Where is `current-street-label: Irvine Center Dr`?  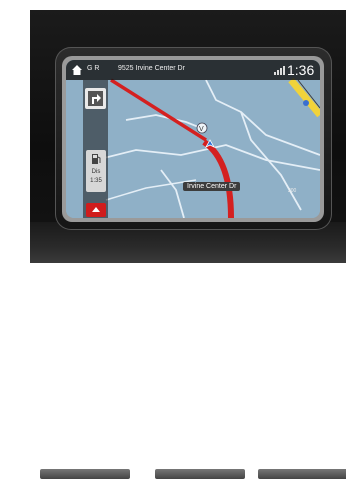
current-street-label: Irvine Center Dr is located at coordinates (212, 186).